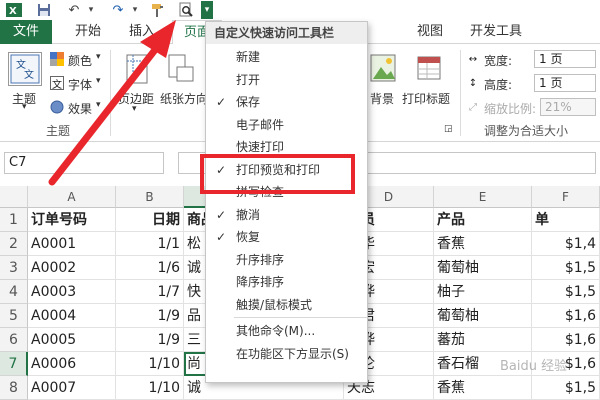  What do you see at coordinates (426, 98) in the screenshot?
I see `print-titles-button-label: 打印标题` at bounding box center [426, 98].